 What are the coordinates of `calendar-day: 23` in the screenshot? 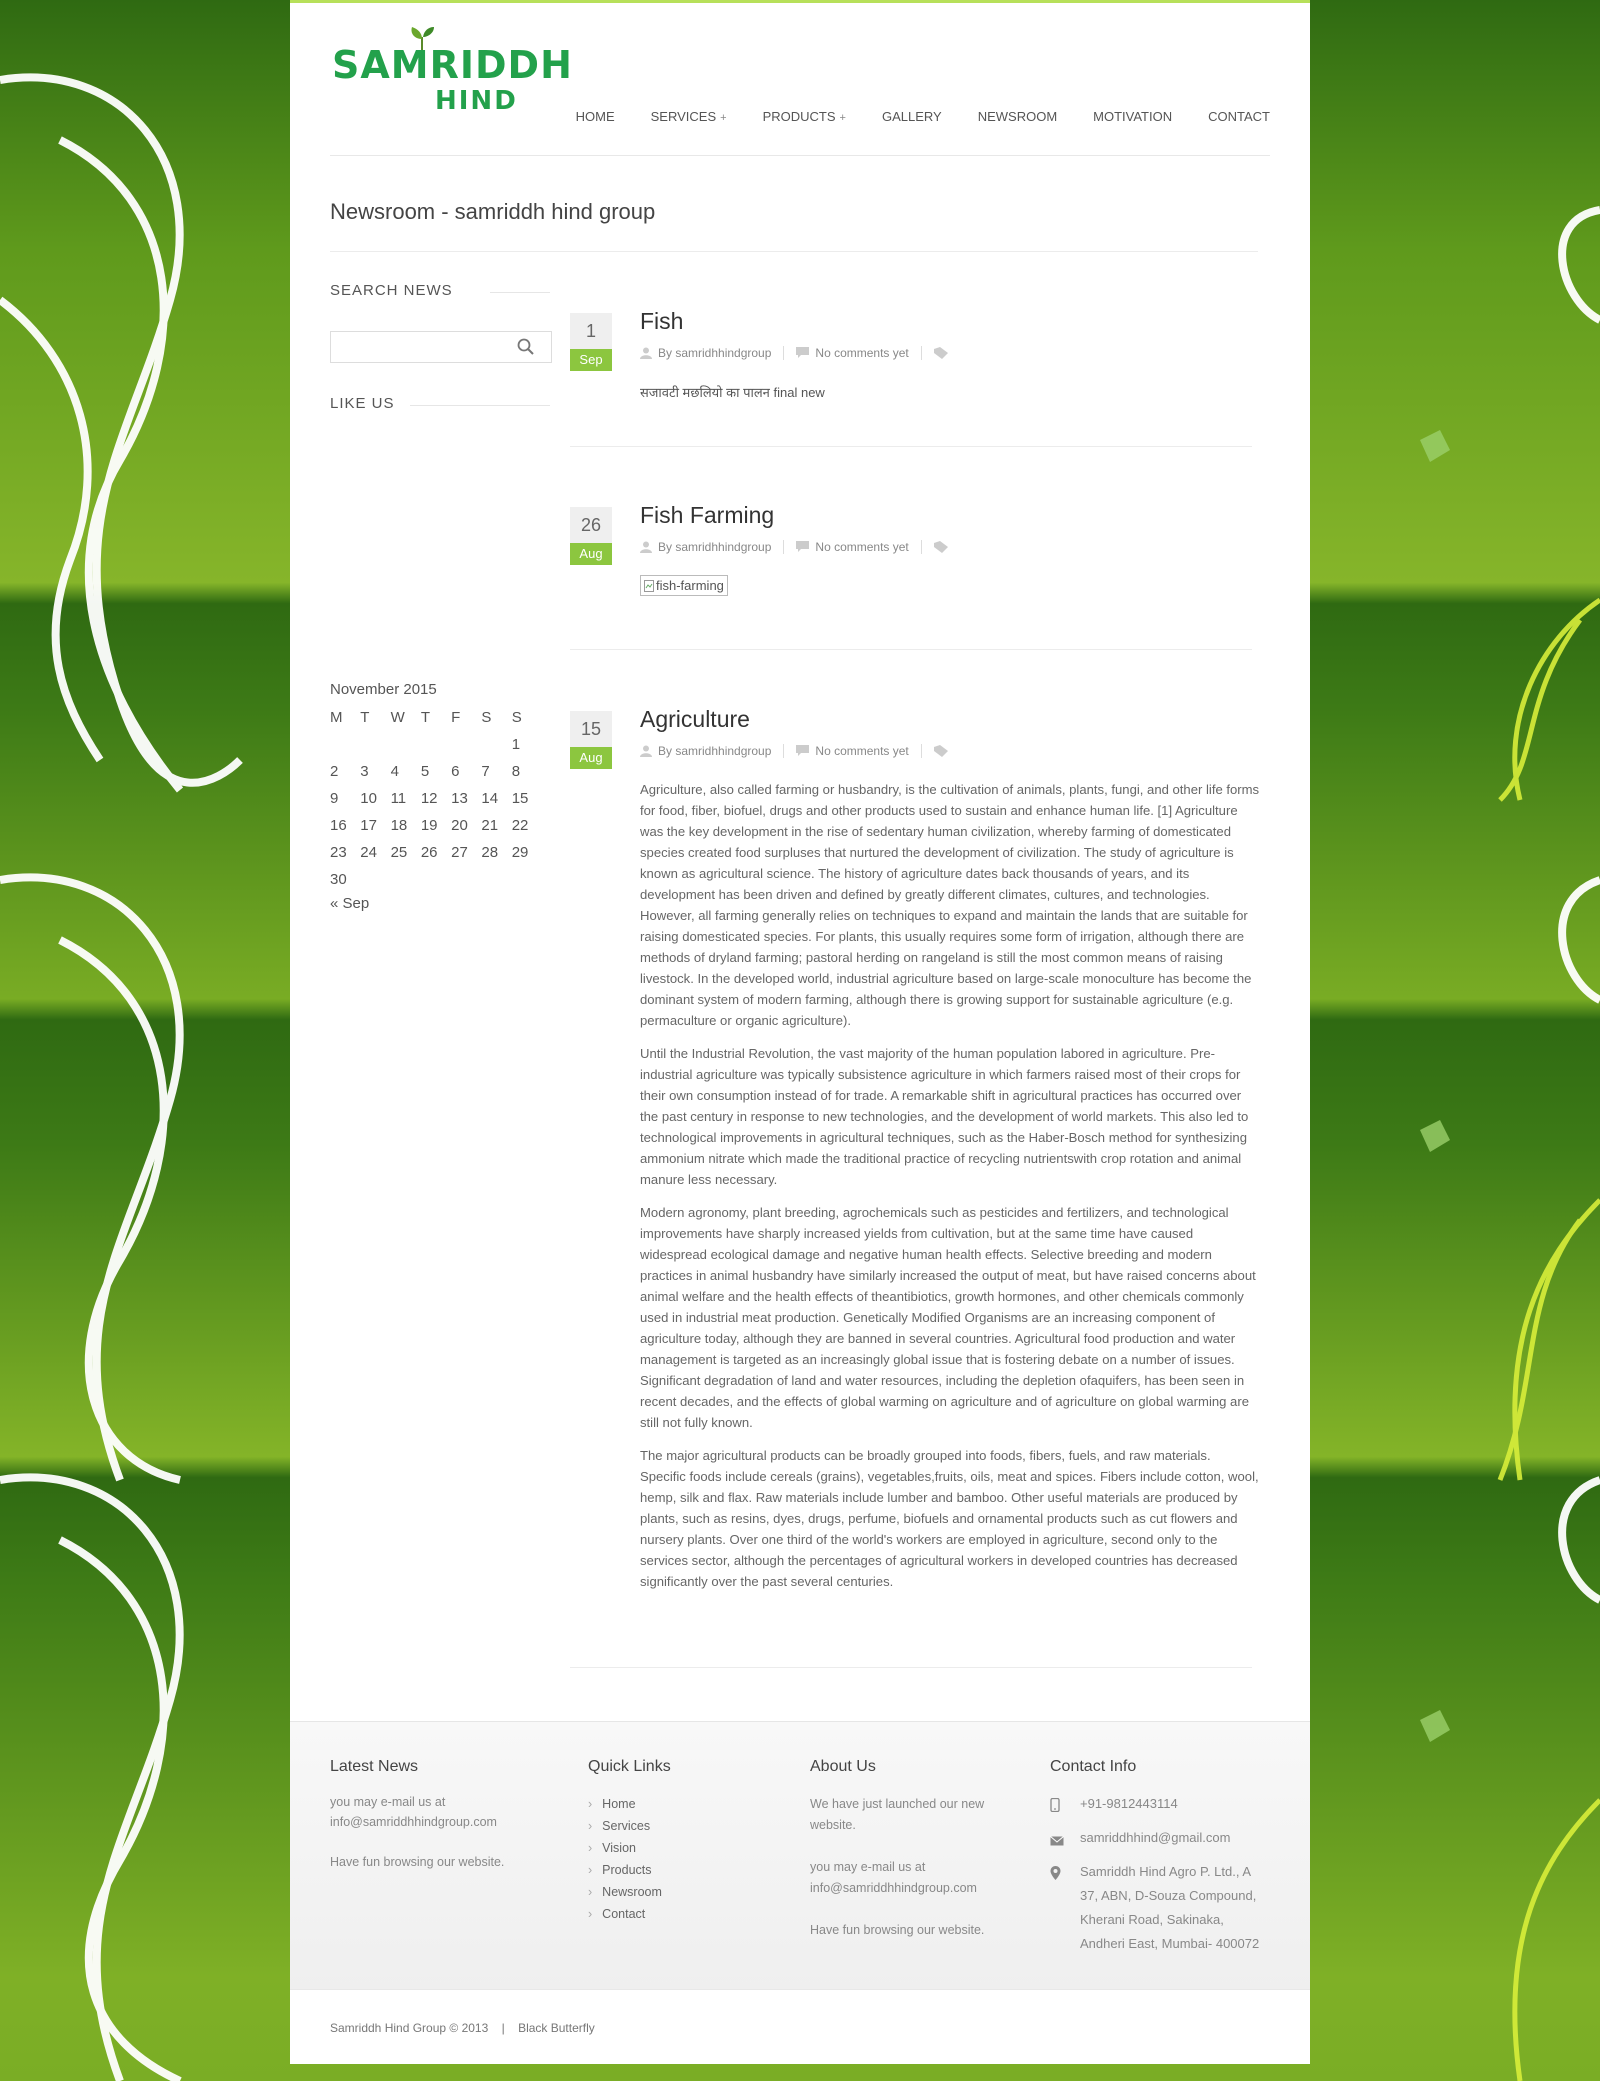 It's located at (338, 852).